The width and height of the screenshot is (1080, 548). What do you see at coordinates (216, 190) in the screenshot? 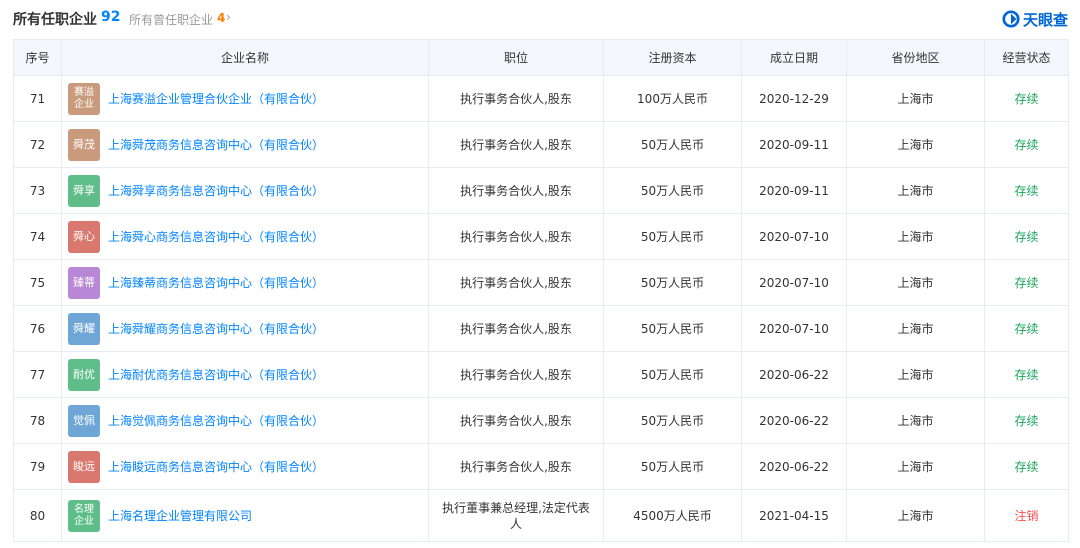
I see `company-name-link: 上海舜享商务信息咨询中心（有限合伙）` at bounding box center [216, 190].